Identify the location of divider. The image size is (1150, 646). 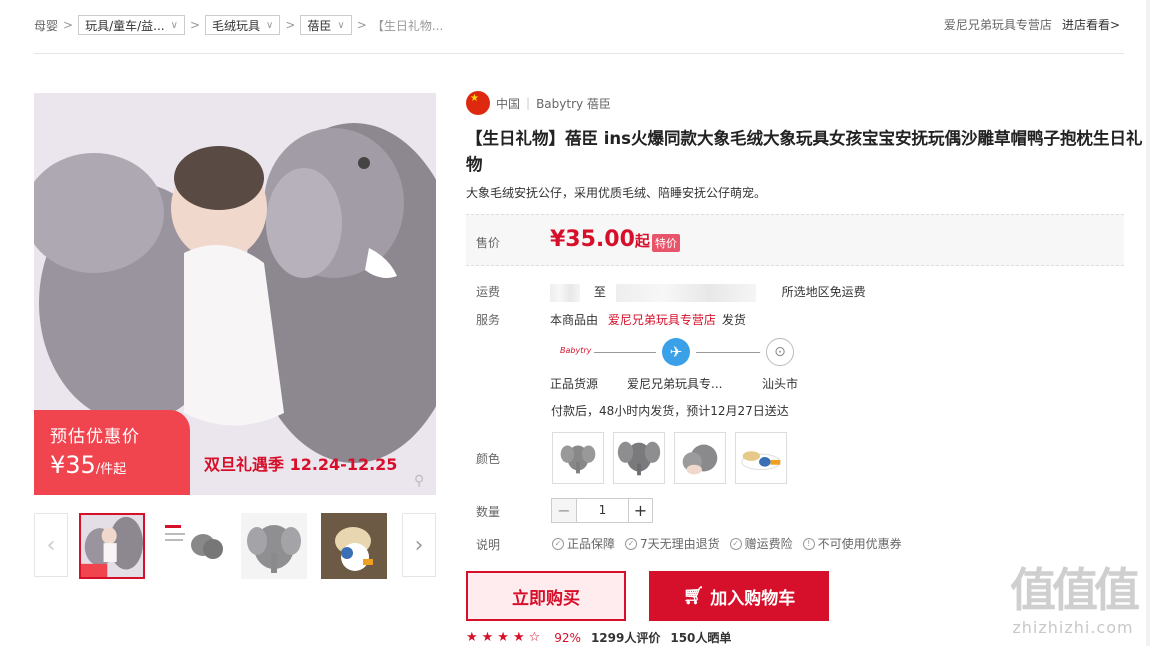
(579, 53).